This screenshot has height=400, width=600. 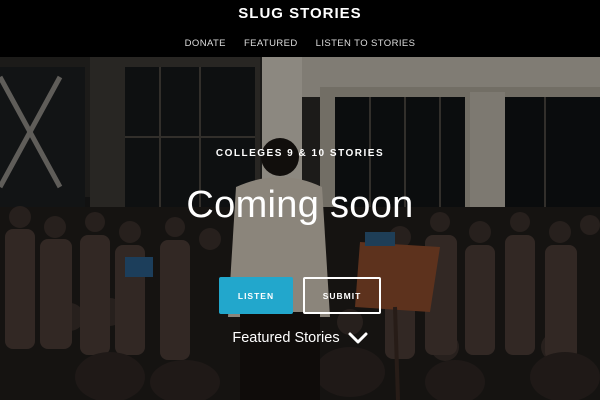 What do you see at coordinates (366, 43) in the screenshot?
I see `nav-item-listen-to-stories: LISTEN TO STORIES` at bounding box center [366, 43].